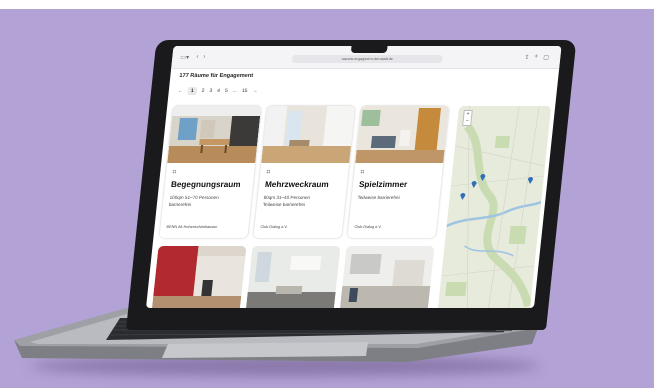 Image resolution: width=654 pixels, height=388 pixels. I want to click on page-title: 177 Räume für Engagement, so click(216, 76).